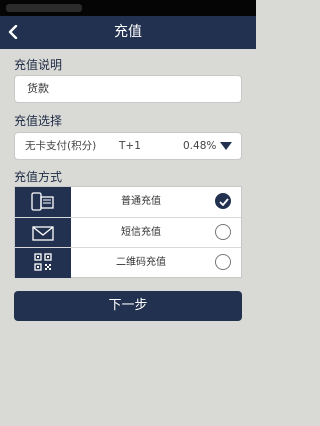 Image resolution: width=320 pixels, height=426 pixels. I want to click on settlement-cycle: T+1, so click(130, 146).